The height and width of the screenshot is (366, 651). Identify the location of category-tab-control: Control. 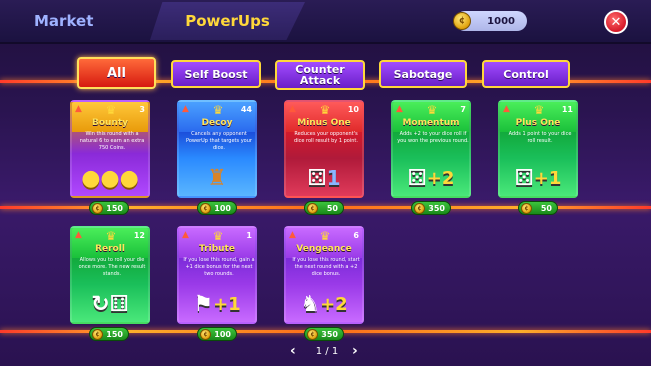
(526, 74).